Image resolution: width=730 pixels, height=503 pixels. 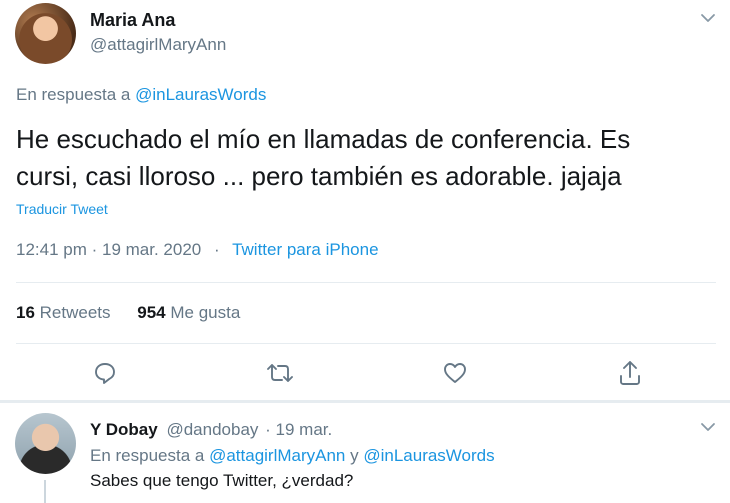 I want to click on reply-header: Y Dobay @dandobay · 19 mar., so click(x=211, y=430).